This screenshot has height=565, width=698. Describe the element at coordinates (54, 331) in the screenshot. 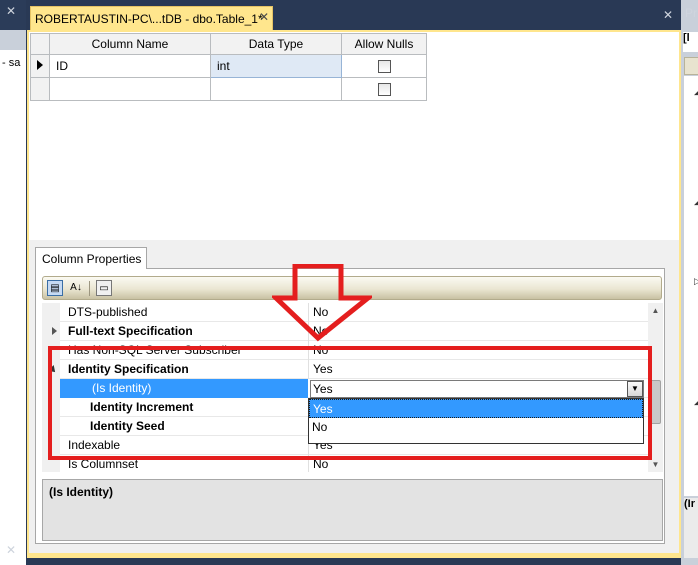

I see `expand-arrow-icon` at that location.